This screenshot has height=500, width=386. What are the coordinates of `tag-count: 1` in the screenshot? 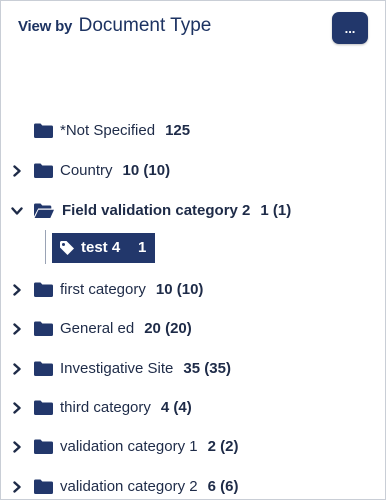 It's located at (142, 247).